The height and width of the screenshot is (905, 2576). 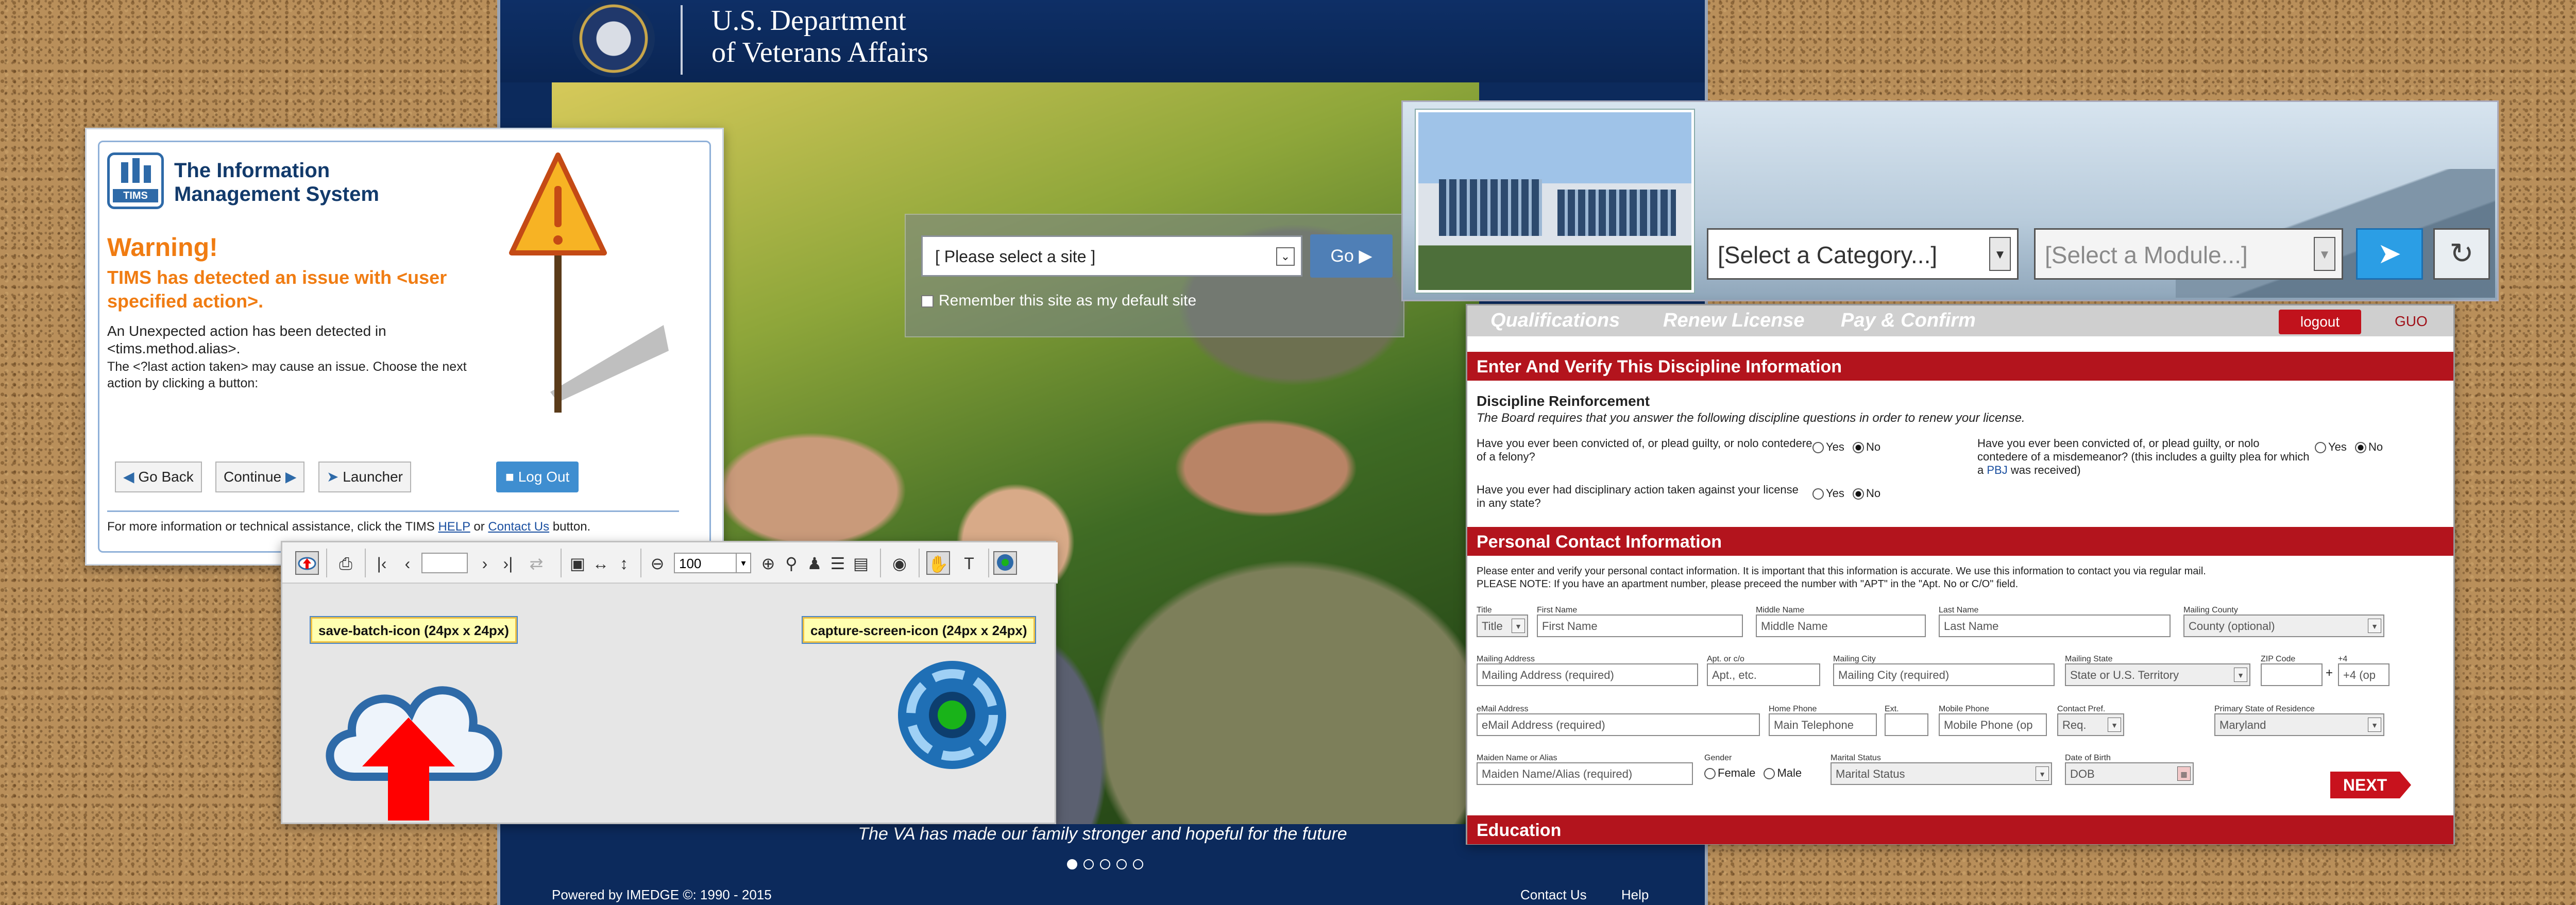 What do you see at coordinates (1058, 301) in the screenshot?
I see `remember-site-checkbox: Remember this site as my default site` at bounding box center [1058, 301].